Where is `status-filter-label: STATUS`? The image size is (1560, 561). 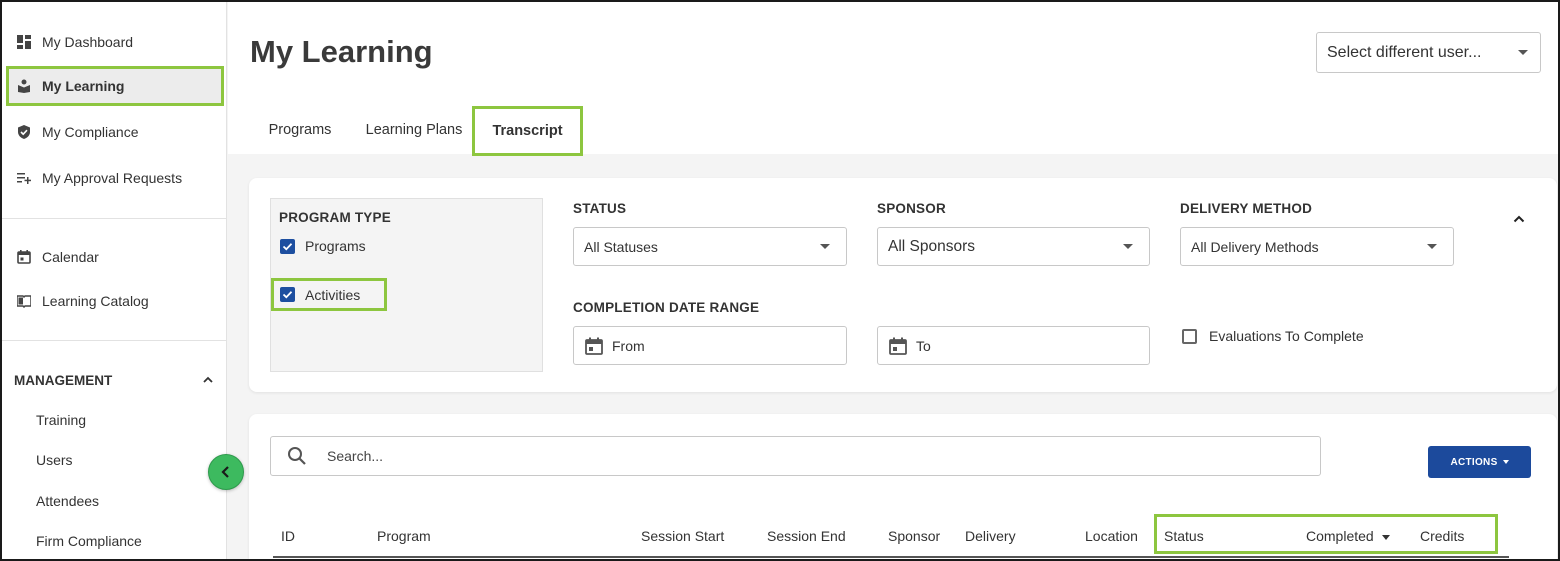 status-filter-label: STATUS is located at coordinates (600, 208).